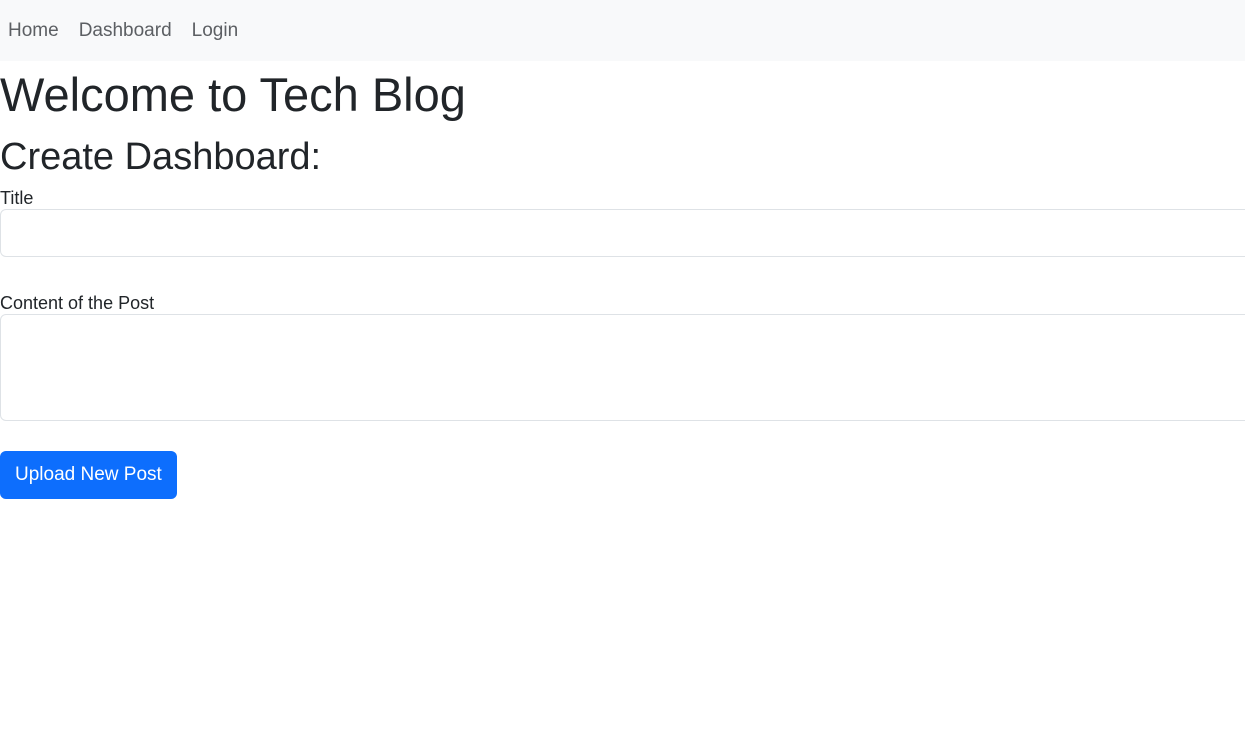  What do you see at coordinates (77, 303) in the screenshot?
I see `content-label: Content of the Post` at bounding box center [77, 303].